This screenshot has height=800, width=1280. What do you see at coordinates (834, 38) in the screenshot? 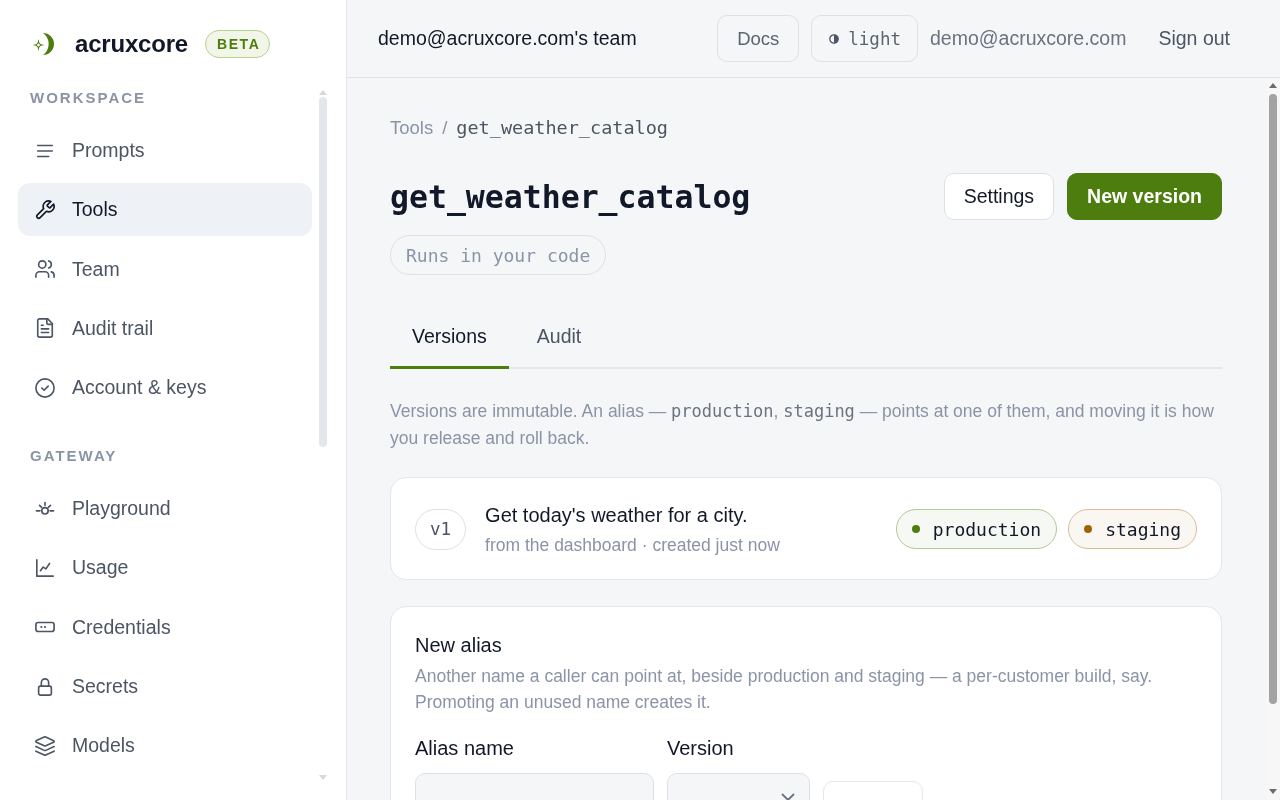
I see `half-circle-icon` at bounding box center [834, 38].